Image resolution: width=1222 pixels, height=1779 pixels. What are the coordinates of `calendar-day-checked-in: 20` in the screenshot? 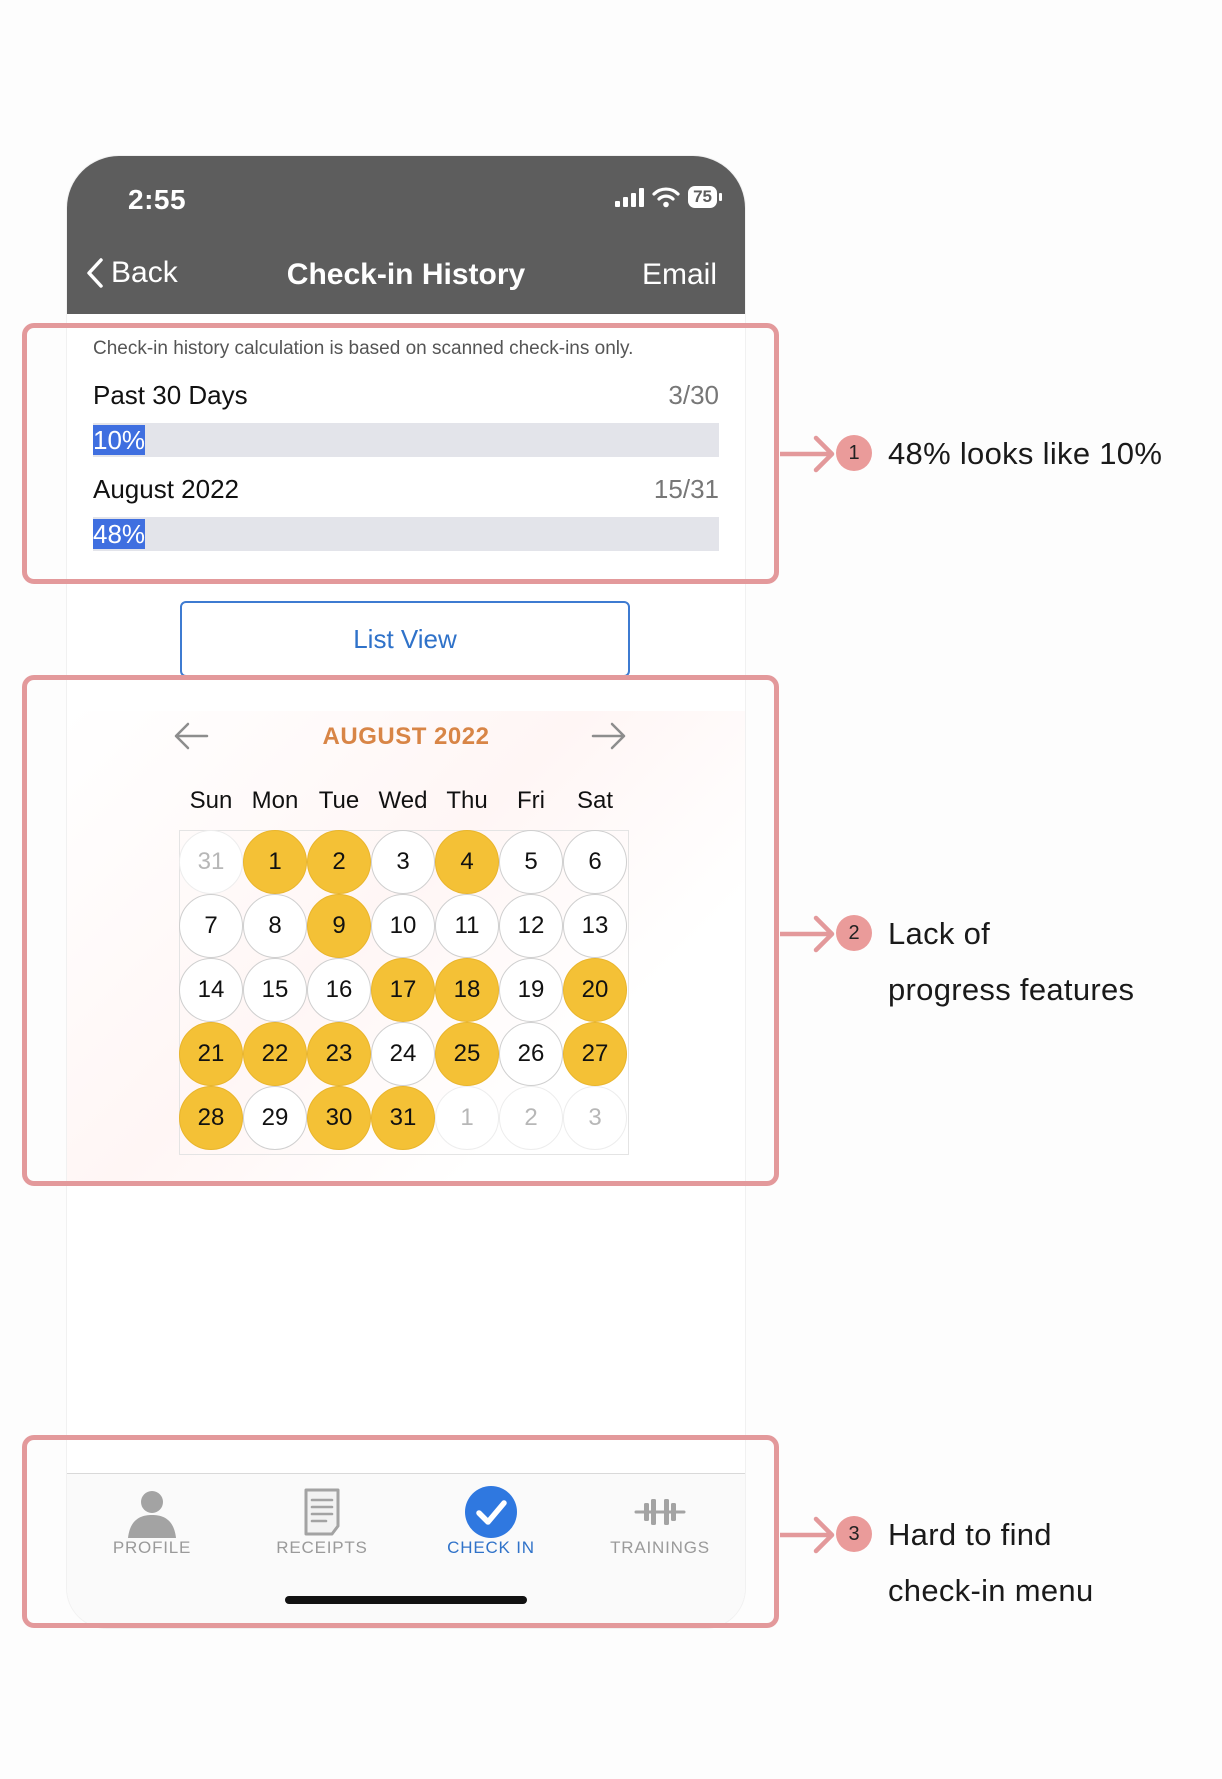 It's located at (595, 990).